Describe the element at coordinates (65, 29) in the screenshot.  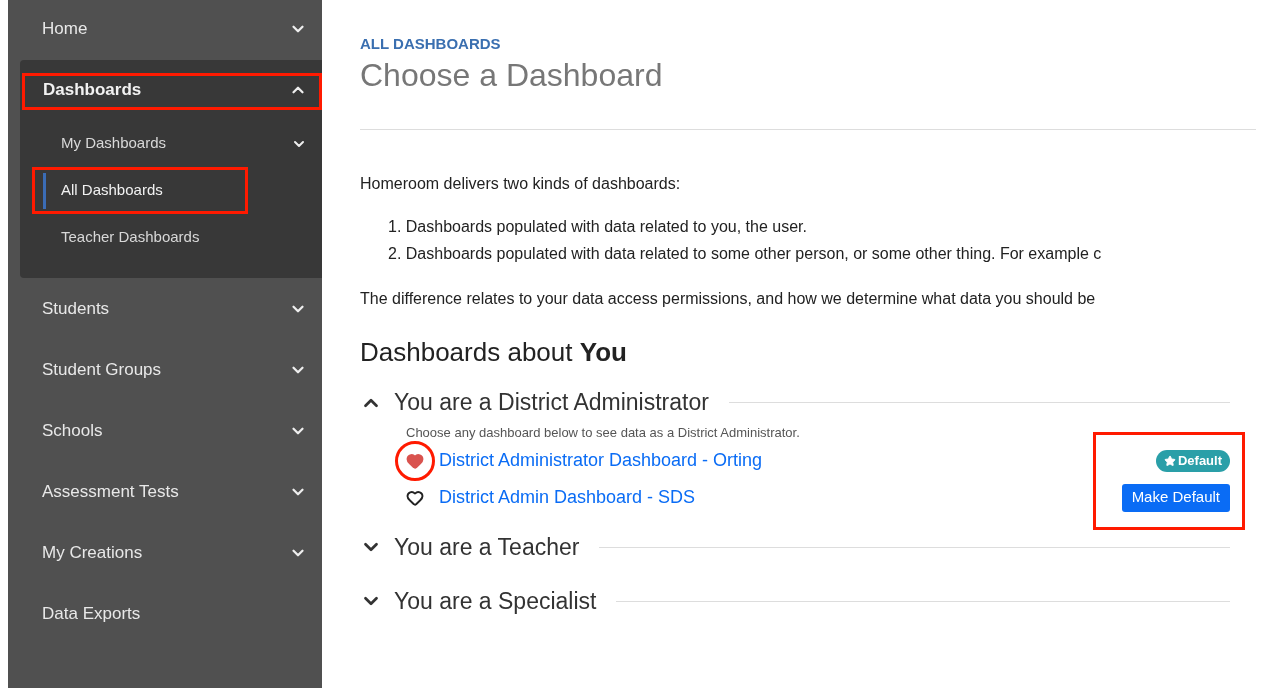
I see `sidebar-item: Home` at that location.